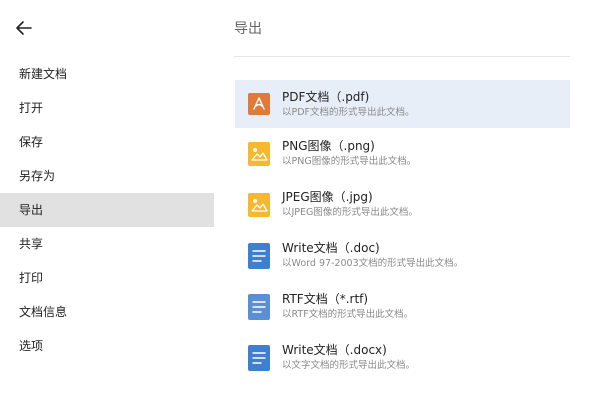  I want to click on export-doc-item: Write文档（.doc) 以Word 97-2003文档的形式导出此文档。, so click(402, 255).